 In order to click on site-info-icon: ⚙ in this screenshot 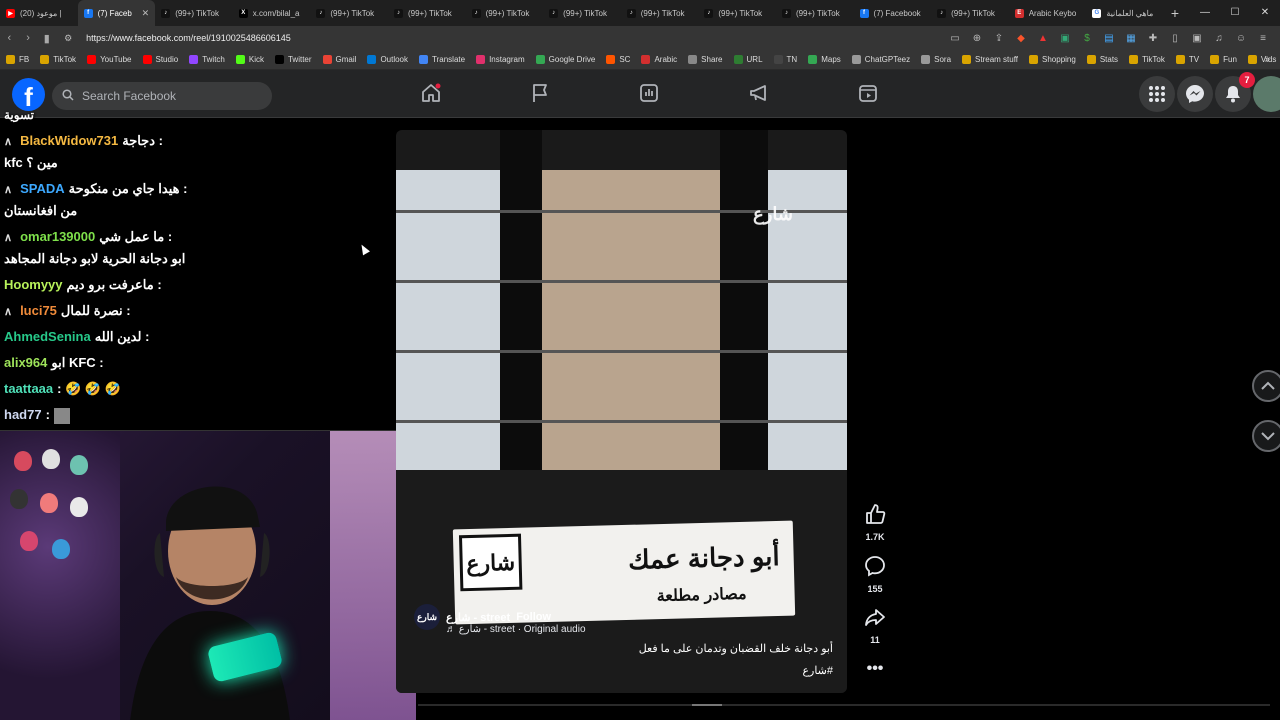, I will do `click(71, 38)`.